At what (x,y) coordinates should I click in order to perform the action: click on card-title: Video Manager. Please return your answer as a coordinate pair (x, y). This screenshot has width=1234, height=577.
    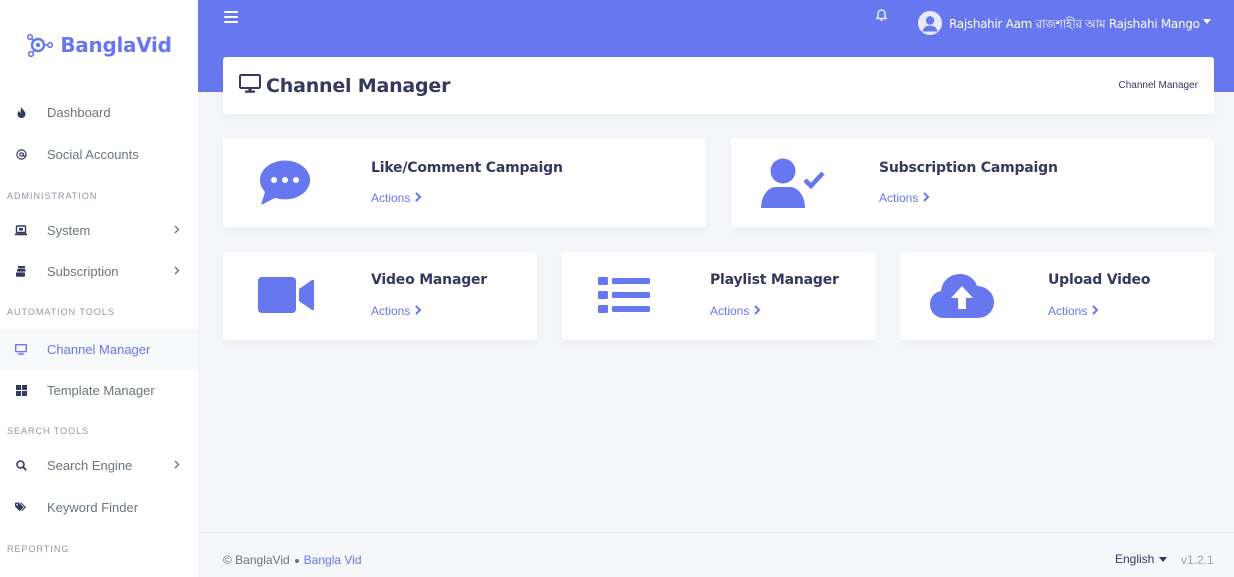
    Looking at the image, I should click on (429, 280).